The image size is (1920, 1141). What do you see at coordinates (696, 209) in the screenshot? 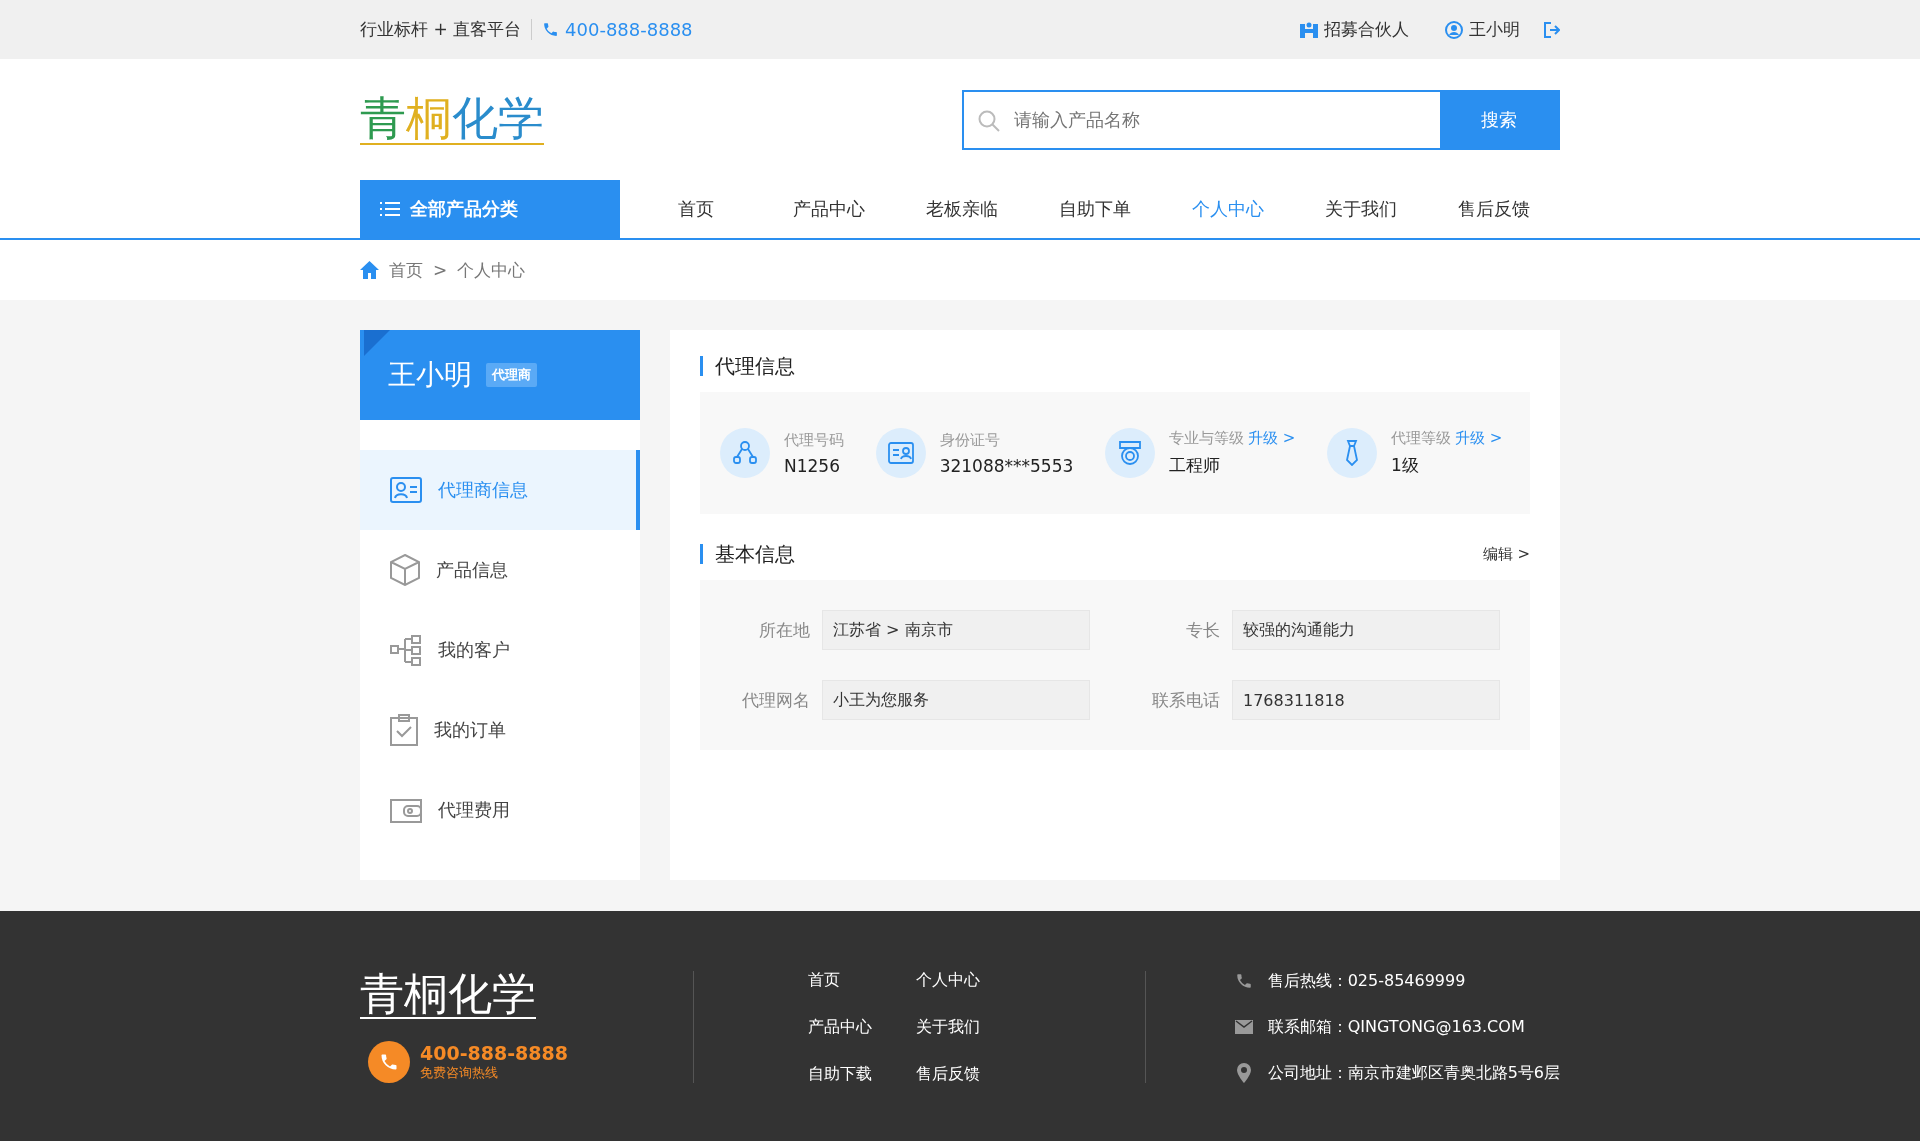
I see `nav-tab: 首页` at bounding box center [696, 209].